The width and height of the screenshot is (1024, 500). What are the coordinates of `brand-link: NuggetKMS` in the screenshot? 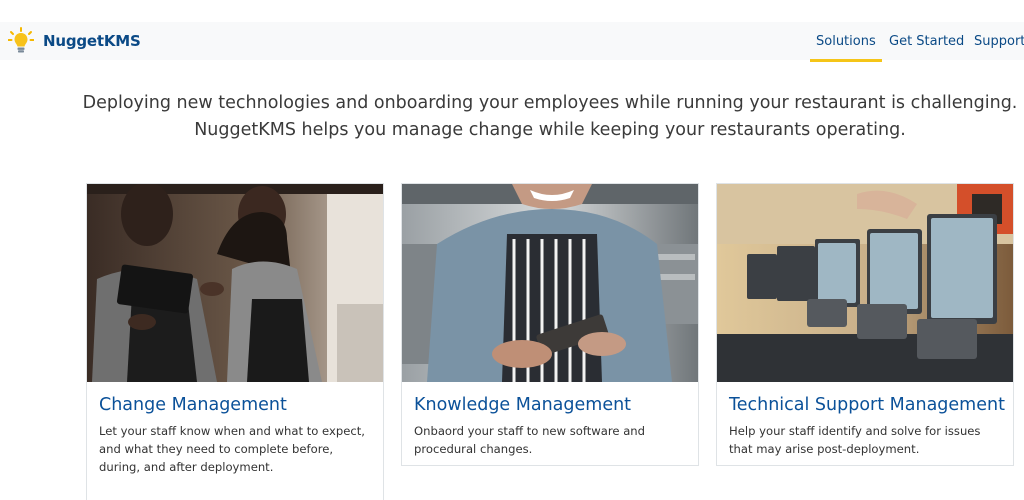 It's located at (74, 41).